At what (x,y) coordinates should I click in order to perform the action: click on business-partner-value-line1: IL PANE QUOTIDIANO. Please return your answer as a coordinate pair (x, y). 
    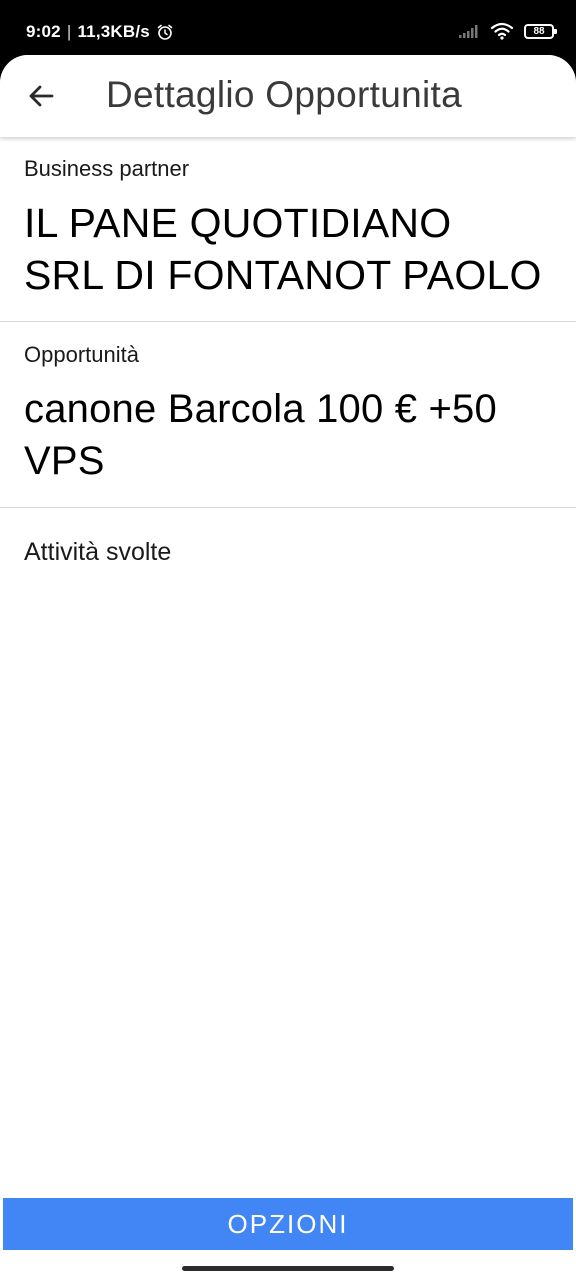
    Looking at the image, I should click on (238, 223).